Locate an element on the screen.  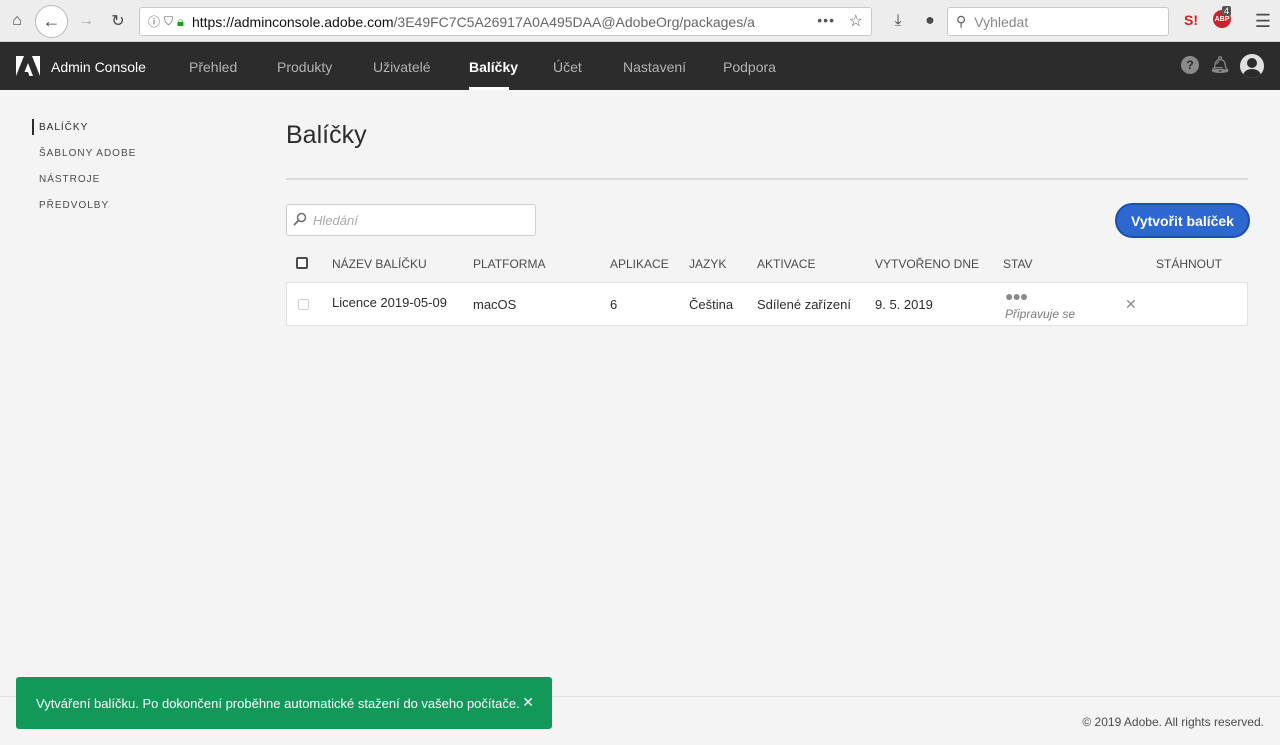
s-extension-icon: S! is located at coordinates (1191, 20).